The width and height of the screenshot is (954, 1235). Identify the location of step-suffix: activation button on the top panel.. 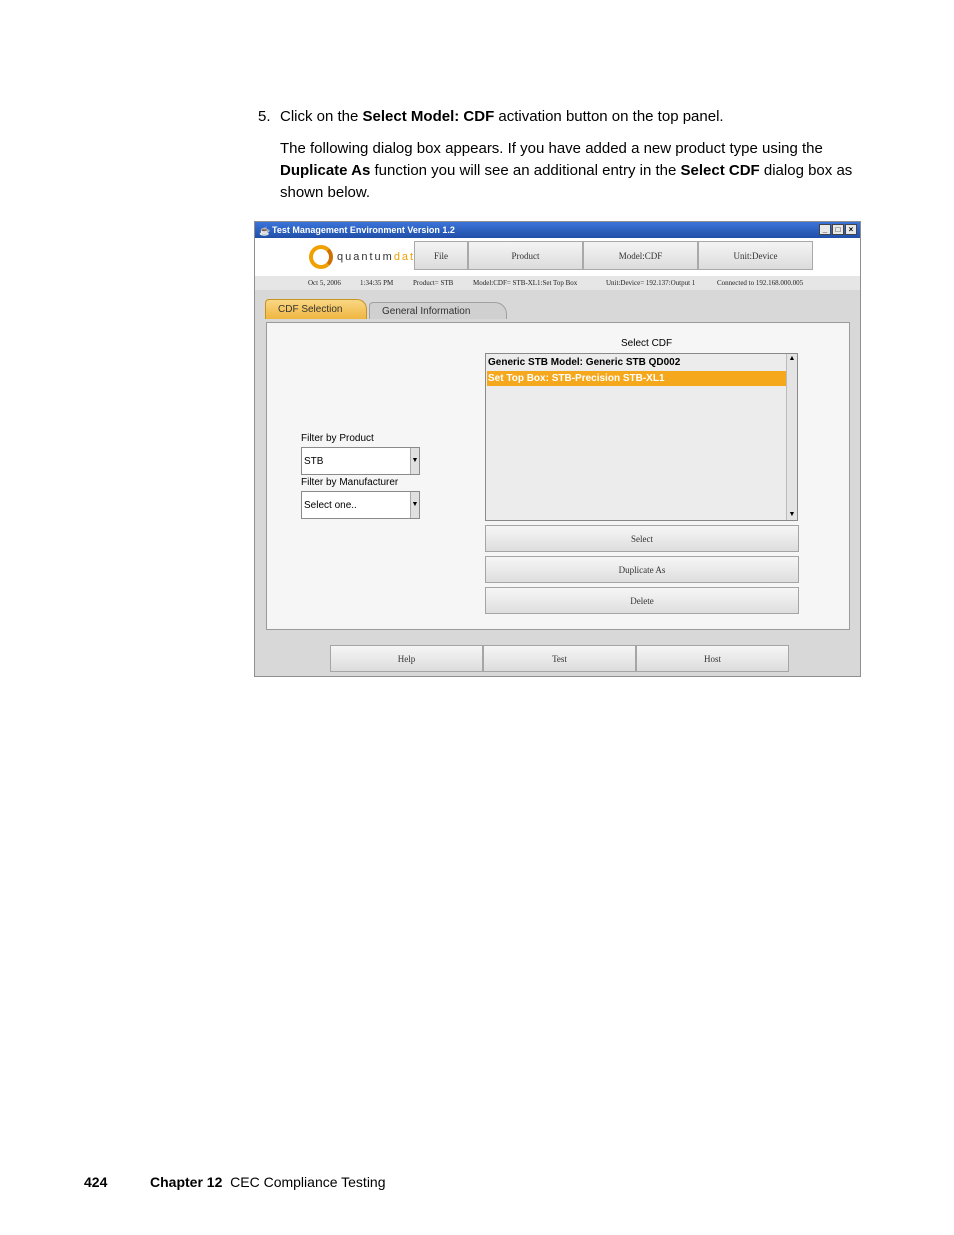
(609, 116).